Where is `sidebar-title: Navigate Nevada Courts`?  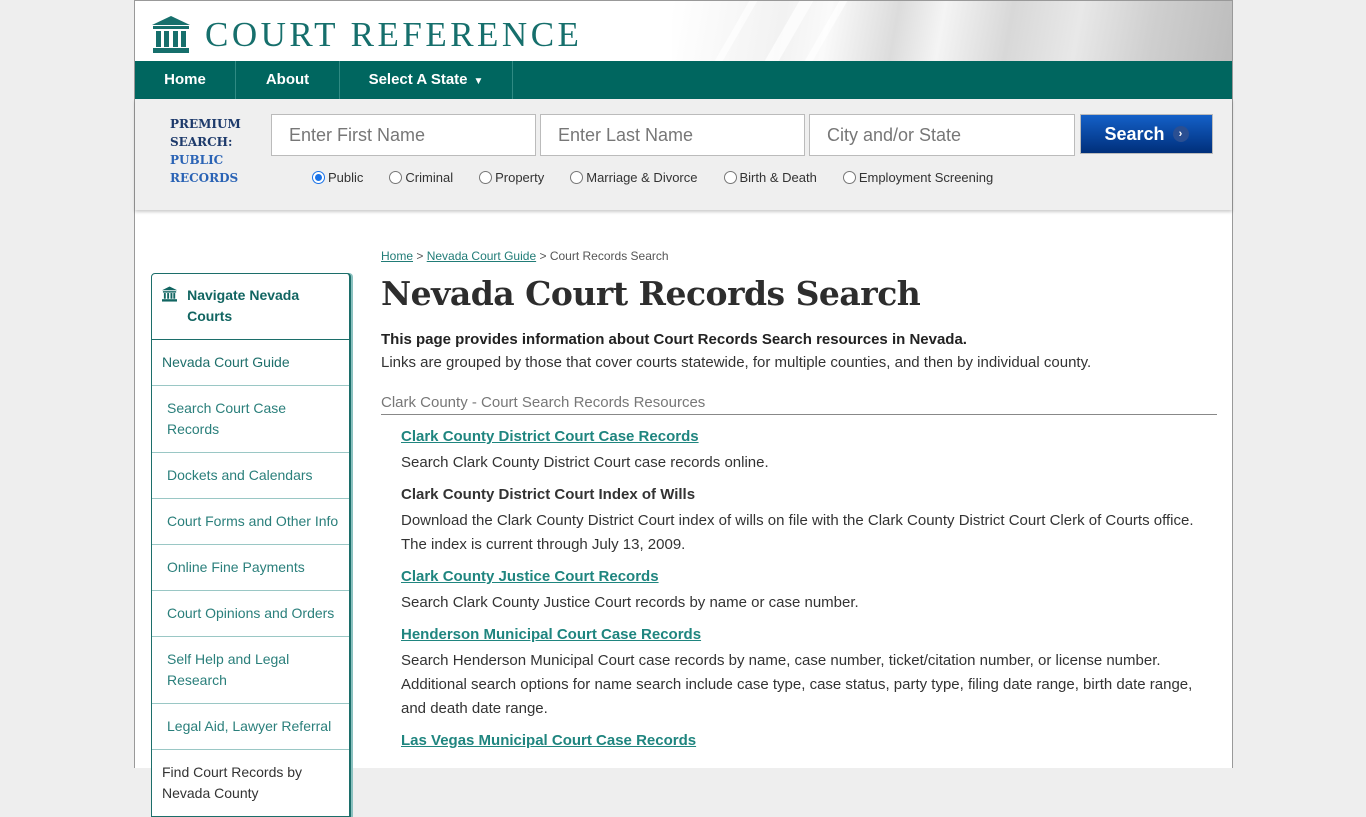 sidebar-title: Navigate Nevada Courts is located at coordinates (243, 305).